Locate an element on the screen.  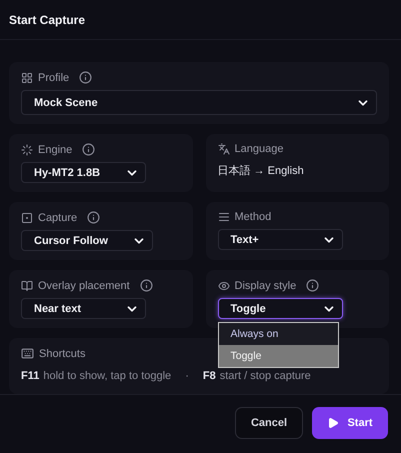
language-value: 日本語 → English is located at coordinates (261, 171).